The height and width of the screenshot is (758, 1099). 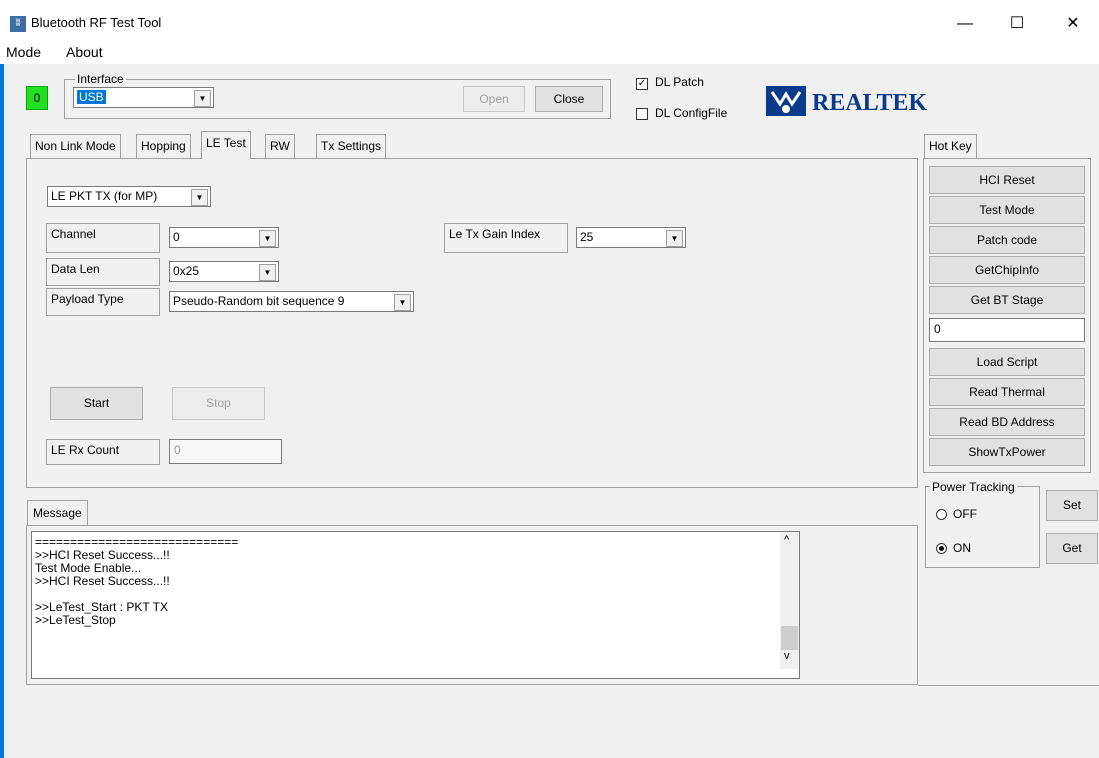 I want to click on hci-reset-button: HCI Reset, so click(x=1007, y=180).